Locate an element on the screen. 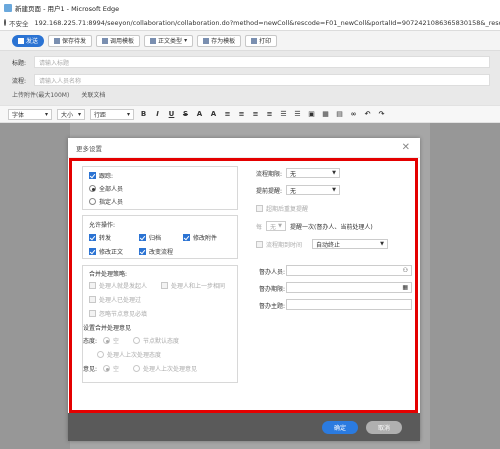 The image size is (500, 449). action-toolbar: 发送 保存待发 调用模板 正文类型 ▾ 存为模板 打印 is located at coordinates (250, 41).